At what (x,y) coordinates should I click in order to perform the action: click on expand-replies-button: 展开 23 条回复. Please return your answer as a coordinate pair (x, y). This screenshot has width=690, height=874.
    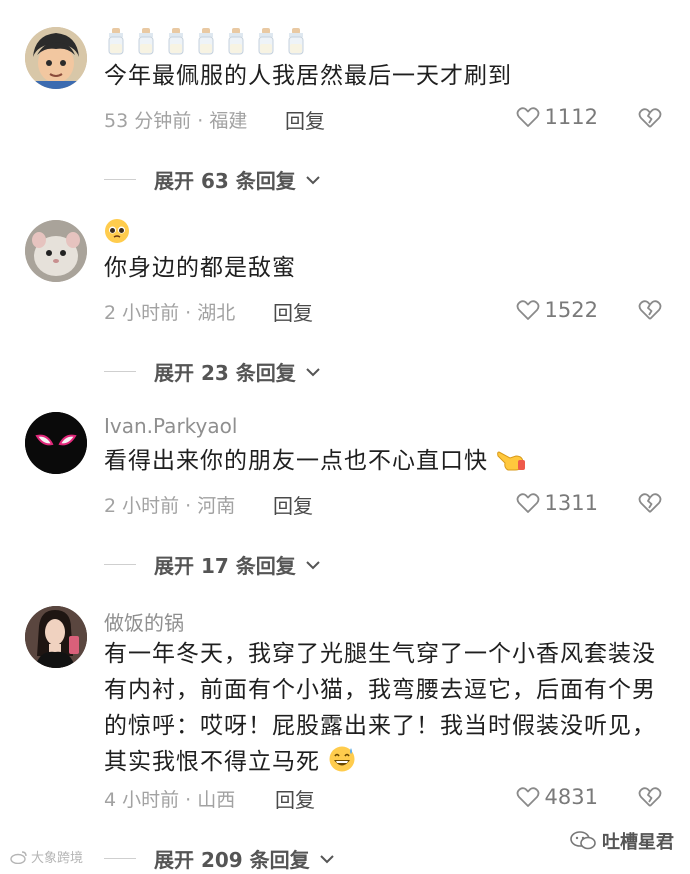
    Looking at the image, I should click on (212, 371).